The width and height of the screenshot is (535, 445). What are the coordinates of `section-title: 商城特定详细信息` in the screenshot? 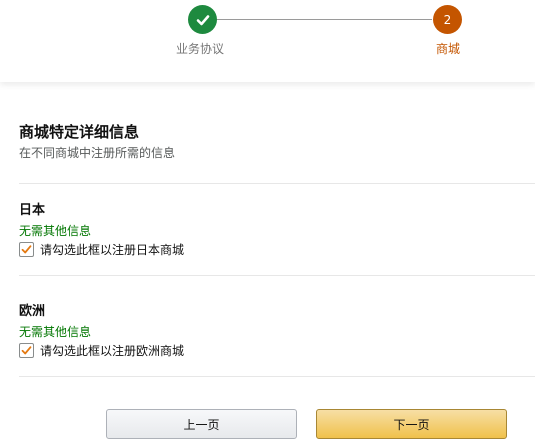 It's located at (79, 132).